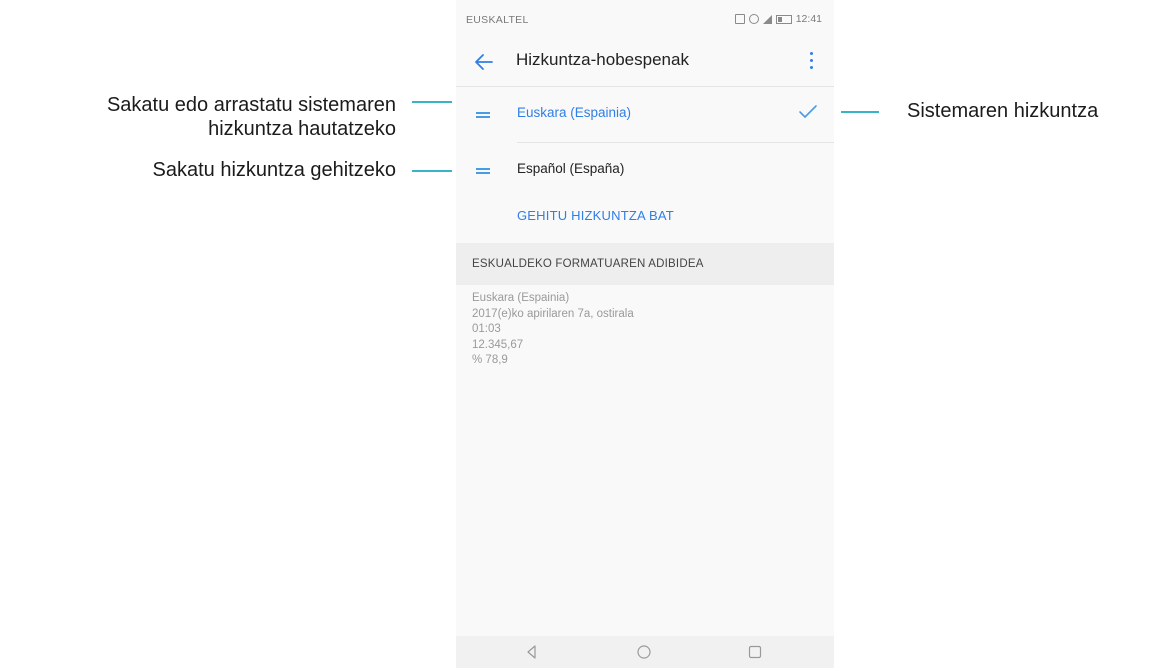 The image size is (1165, 668). What do you see at coordinates (645, 20) in the screenshot?
I see `status-bar: EUSKALTEL 12:41` at bounding box center [645, 20].